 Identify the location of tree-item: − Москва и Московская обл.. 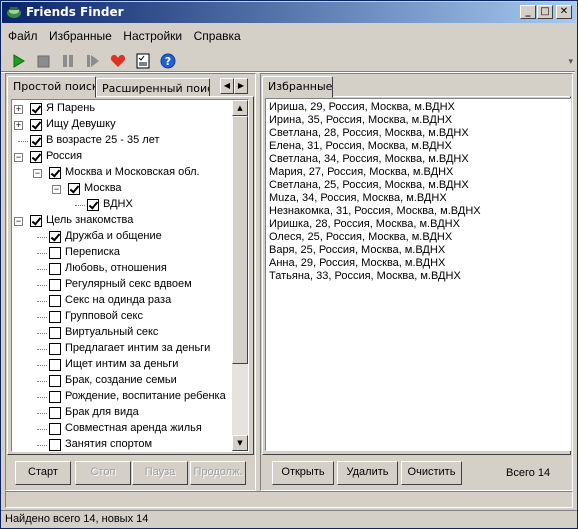
(122, 173).